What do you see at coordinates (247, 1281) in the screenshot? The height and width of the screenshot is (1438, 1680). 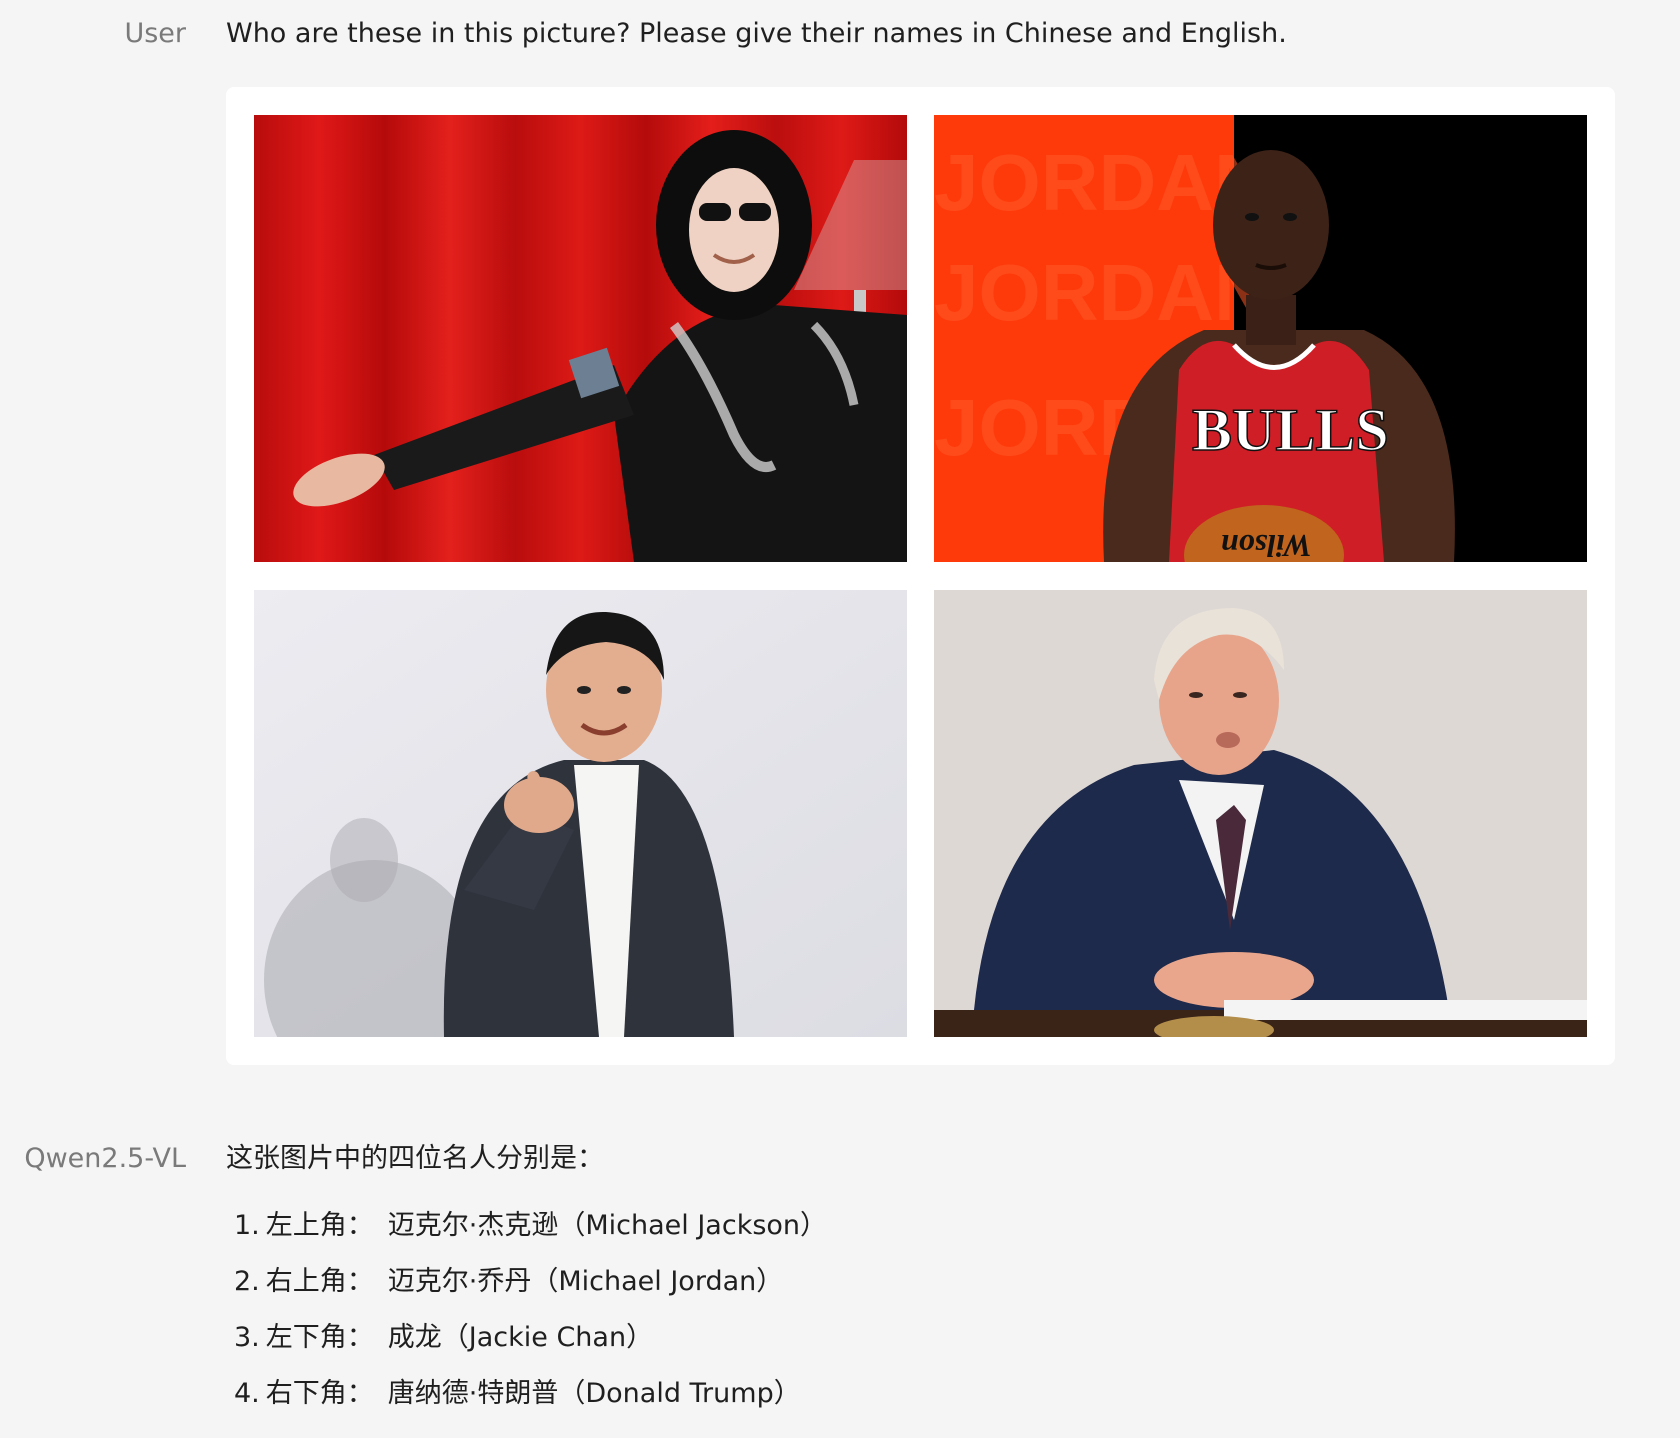 I see `item-number: 2.` at bounding box center [247, 1281].